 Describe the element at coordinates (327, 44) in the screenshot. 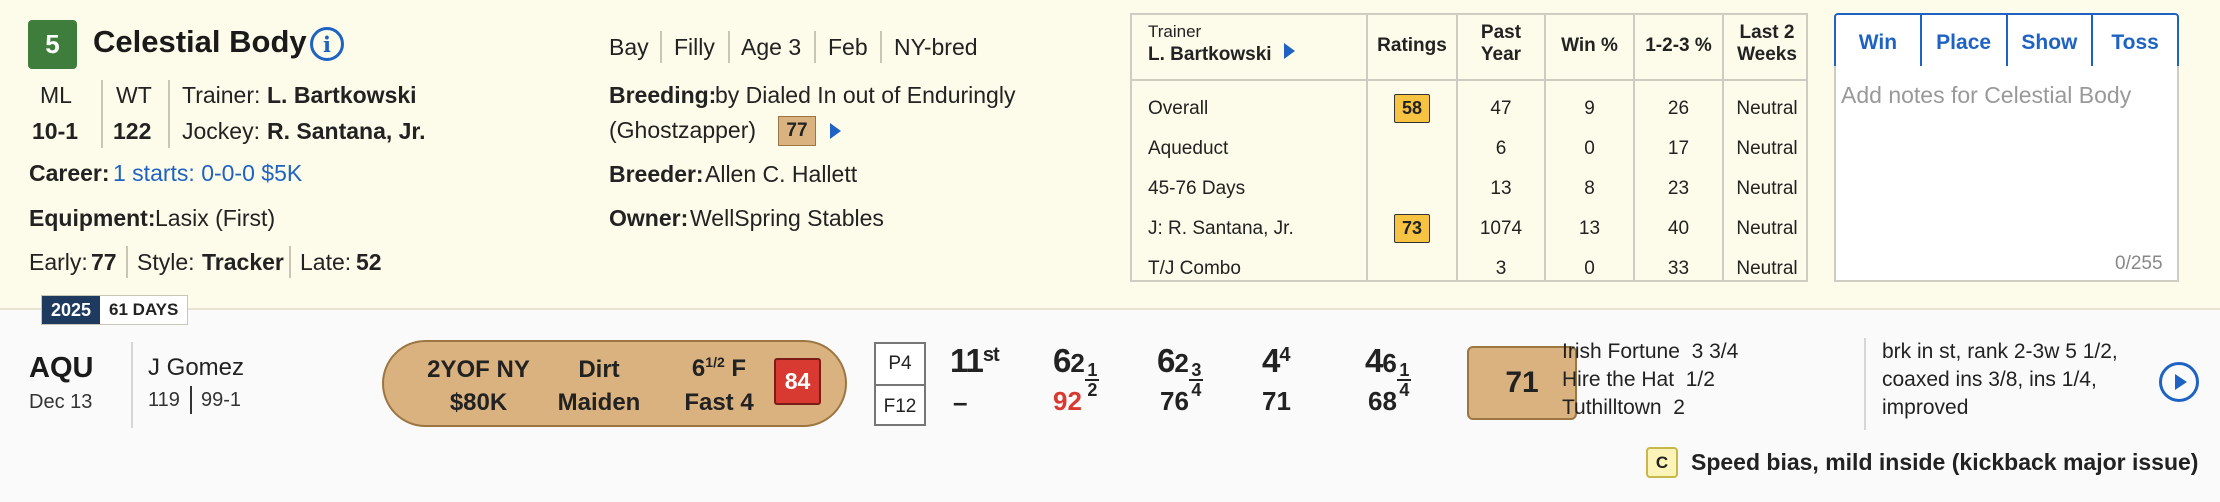

I see `info-icon: i` at that location.